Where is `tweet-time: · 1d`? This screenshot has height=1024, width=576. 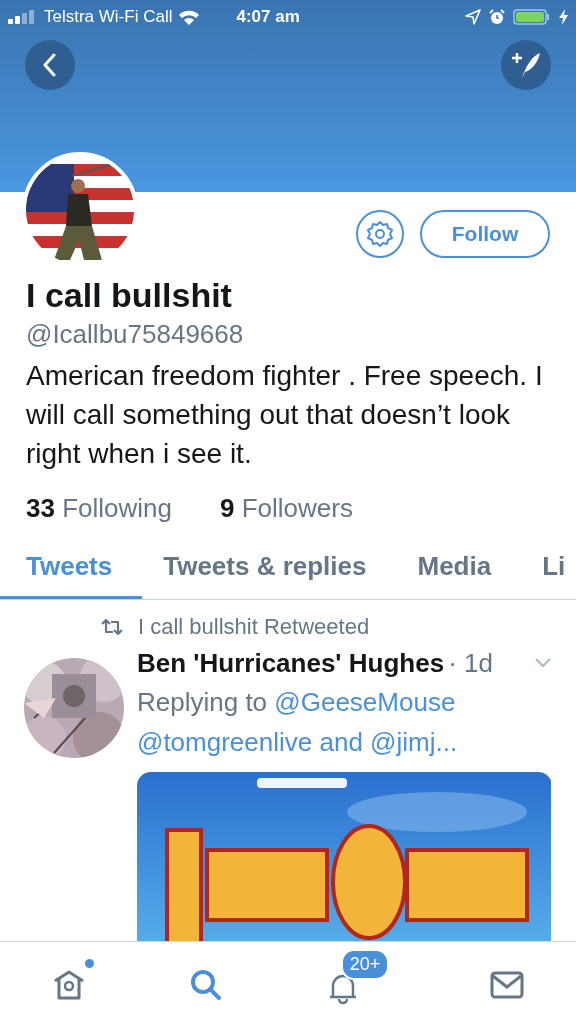
tweet-time: · 1d is located at coordinates (470, 663).